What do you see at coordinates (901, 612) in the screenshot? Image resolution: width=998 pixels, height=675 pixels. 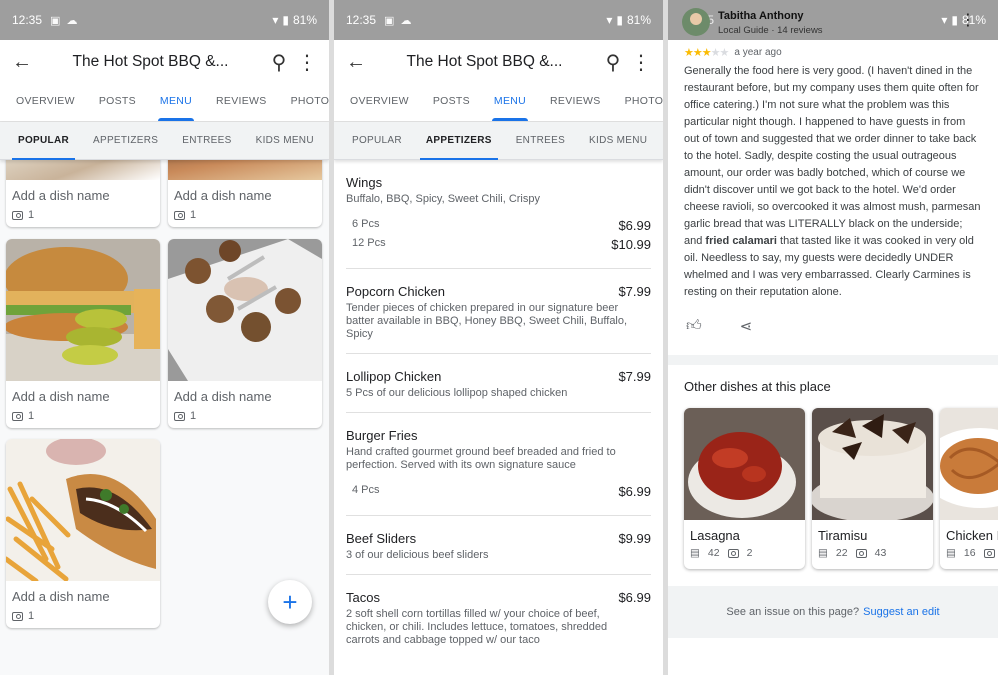 I see `suggest-edit-link: Suggest an edit` at bounding box center [901, 612].